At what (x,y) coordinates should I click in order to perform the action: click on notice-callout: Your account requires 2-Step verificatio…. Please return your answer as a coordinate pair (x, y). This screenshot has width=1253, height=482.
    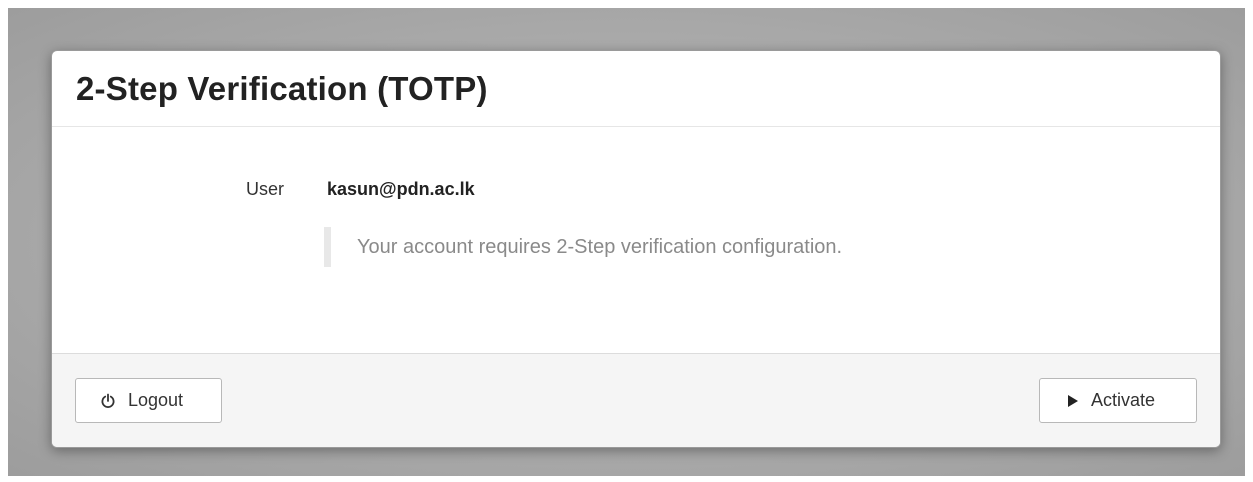
    Looking at the image, I should click on (583, 247).